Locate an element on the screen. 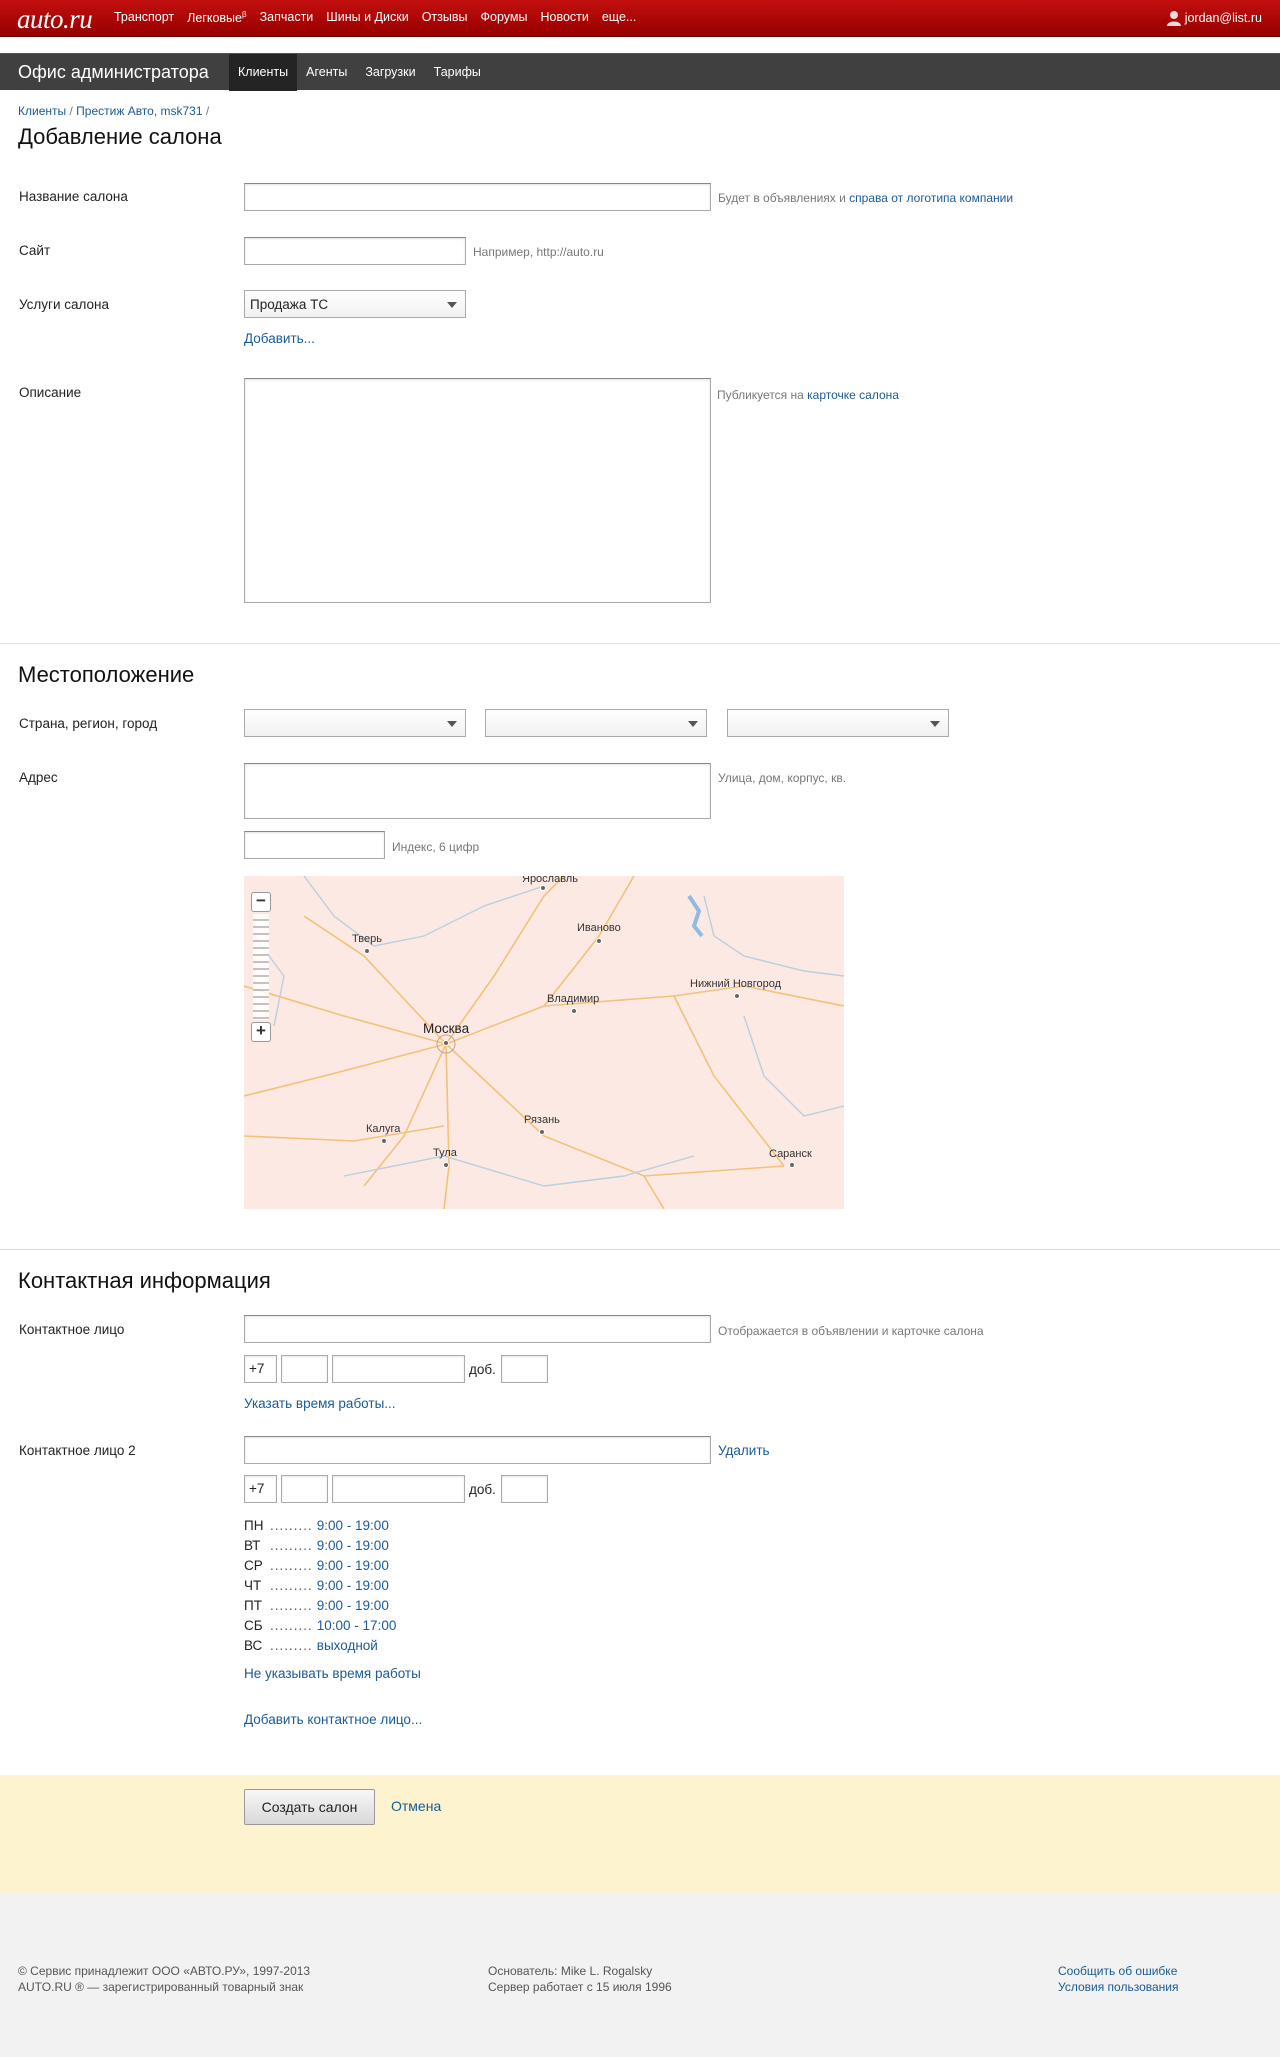 The image size is (1280, 2057). beta-mark: β is located at coordinates (244, 14).